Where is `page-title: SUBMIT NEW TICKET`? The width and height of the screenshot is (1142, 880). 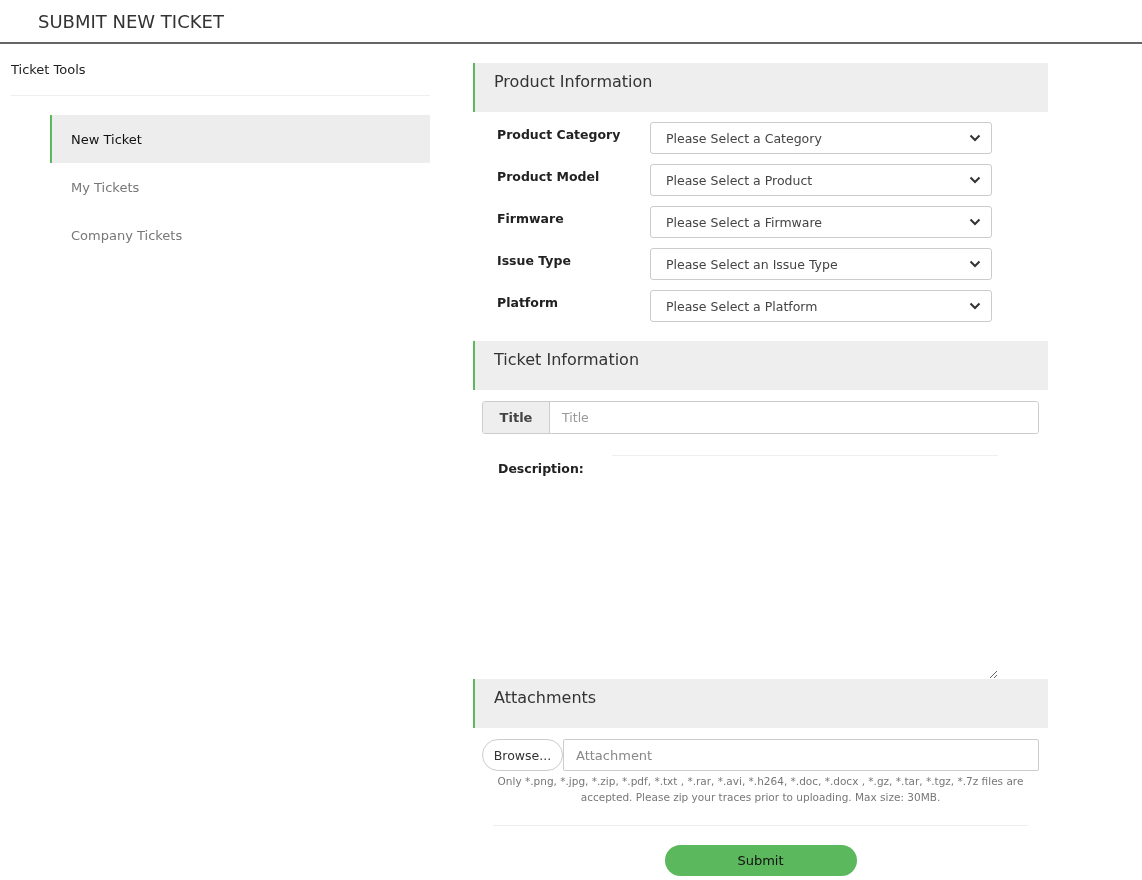
page-title: SUBMIT NEW TICKET is located at coordinates (131, 21).